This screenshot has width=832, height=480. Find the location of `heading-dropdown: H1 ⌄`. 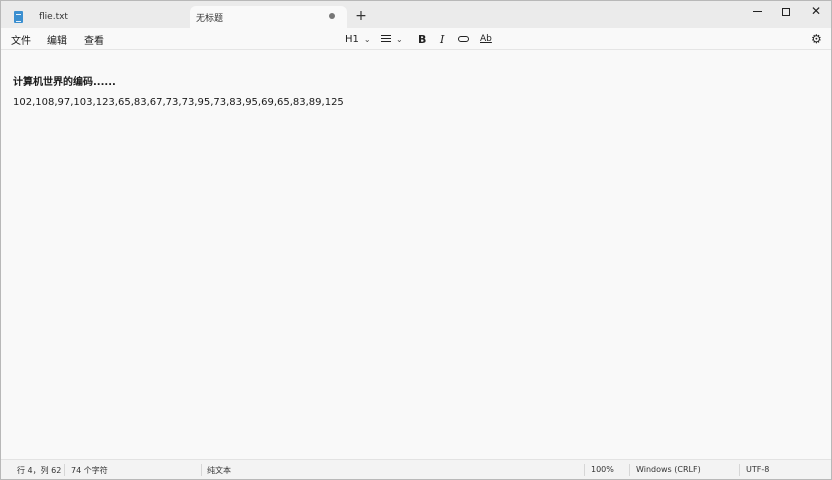

heading-dropdown: H1 ⌄ is located at coordinates (358, 39).